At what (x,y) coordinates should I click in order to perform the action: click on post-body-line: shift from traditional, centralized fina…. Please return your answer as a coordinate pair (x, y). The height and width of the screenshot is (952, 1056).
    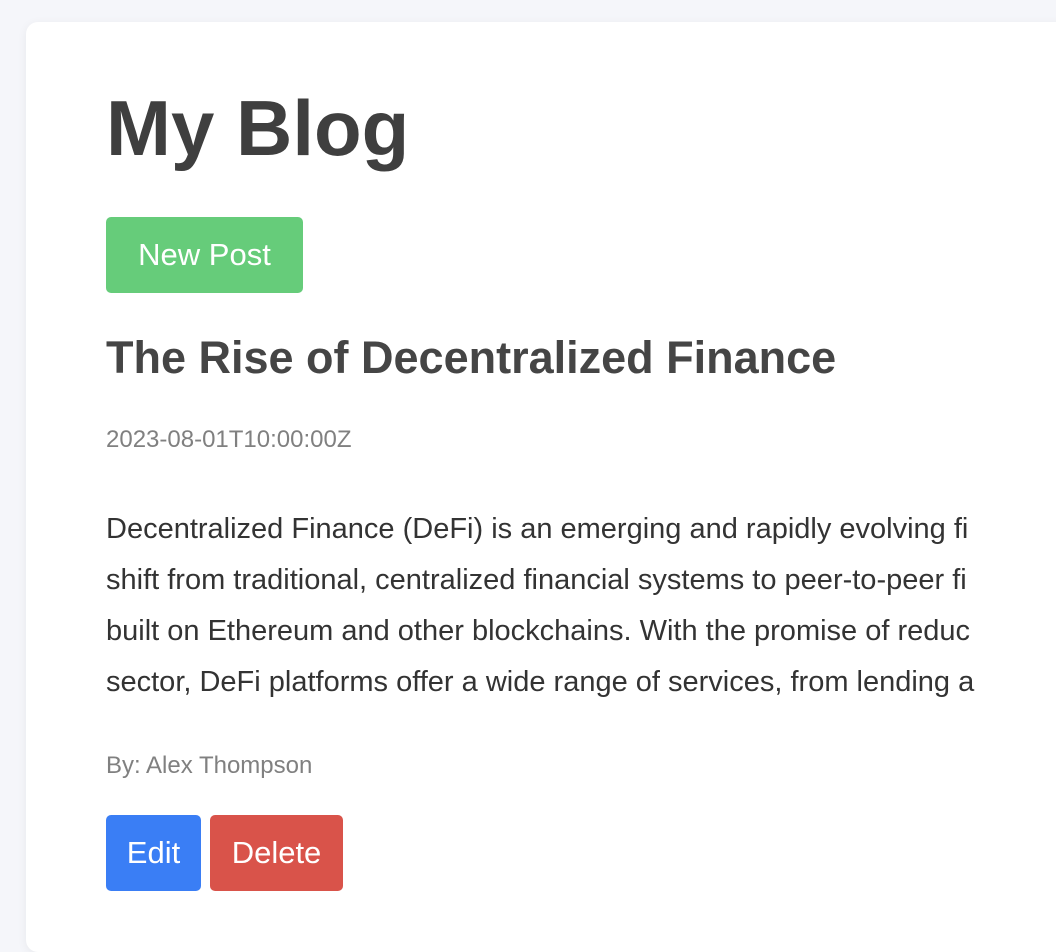
    Looking at the image, I should click on (536, 580).